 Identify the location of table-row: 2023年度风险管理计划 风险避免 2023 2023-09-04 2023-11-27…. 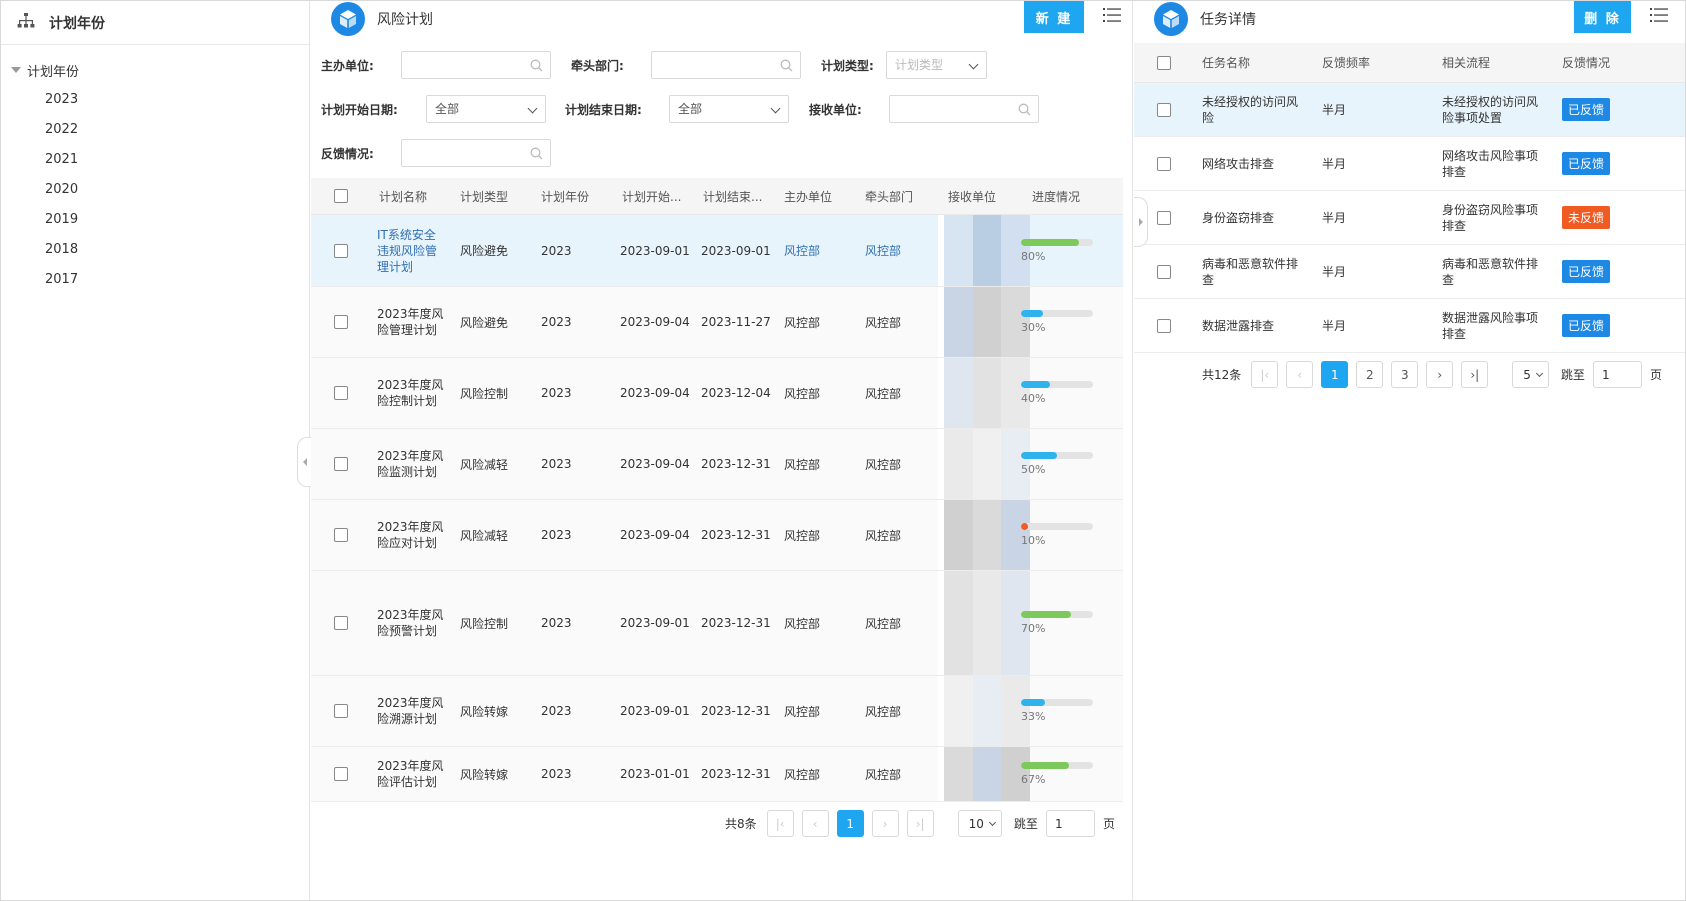
(717, 322).